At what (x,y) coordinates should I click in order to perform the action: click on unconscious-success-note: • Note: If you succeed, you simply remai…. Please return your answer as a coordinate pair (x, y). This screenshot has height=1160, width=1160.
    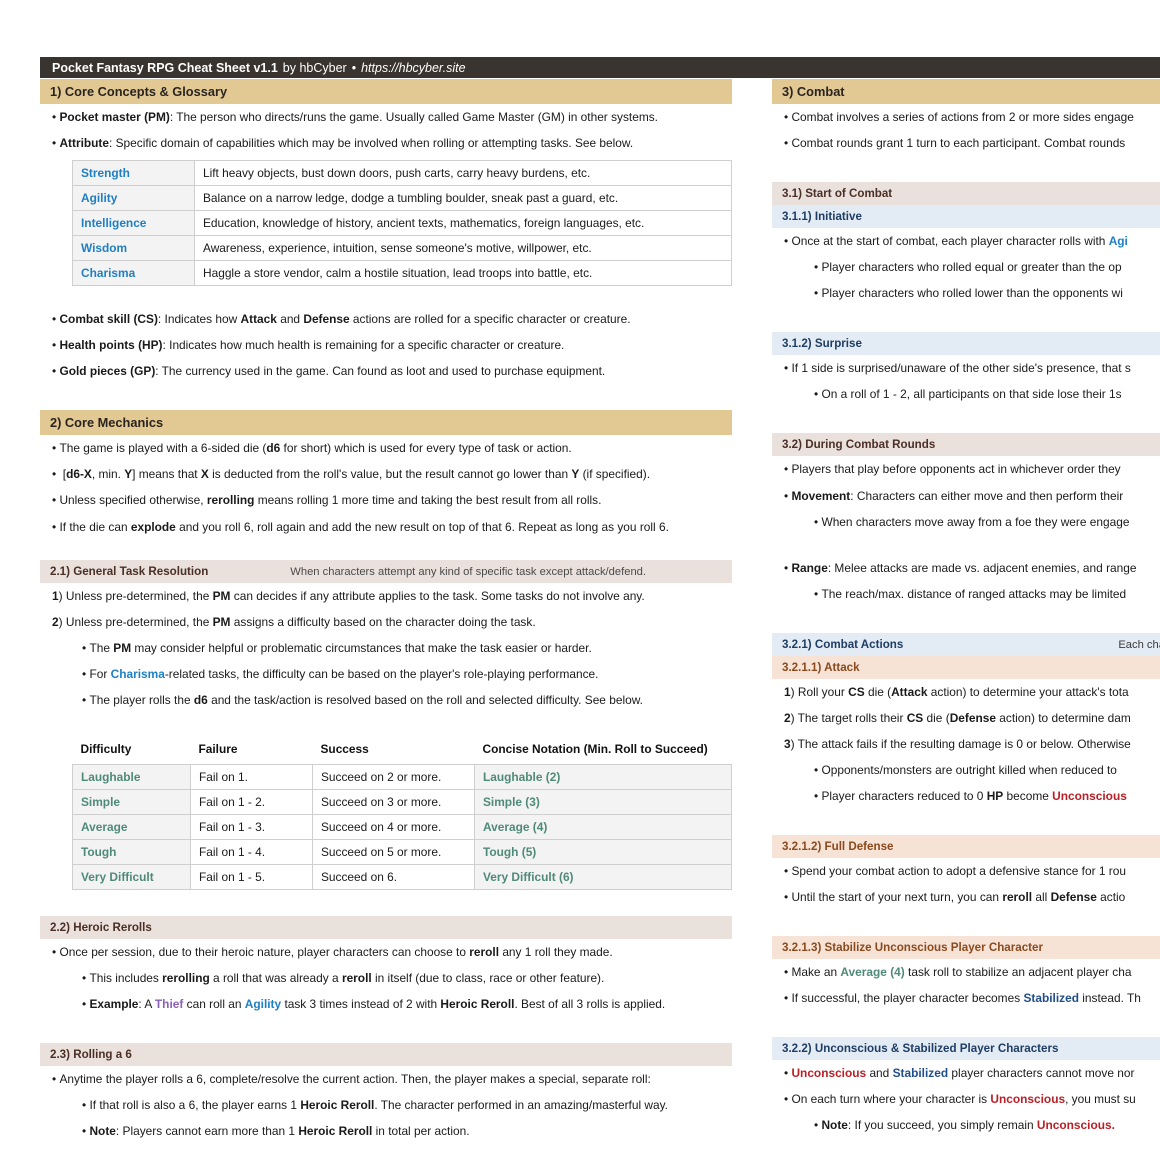
    Looking at the image, I should click on (964, 1125).